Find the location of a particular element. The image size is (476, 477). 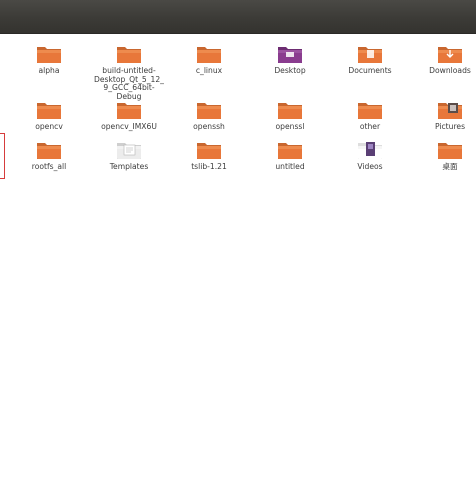

folder-item: Desktop is located at coordinates (290, 60).